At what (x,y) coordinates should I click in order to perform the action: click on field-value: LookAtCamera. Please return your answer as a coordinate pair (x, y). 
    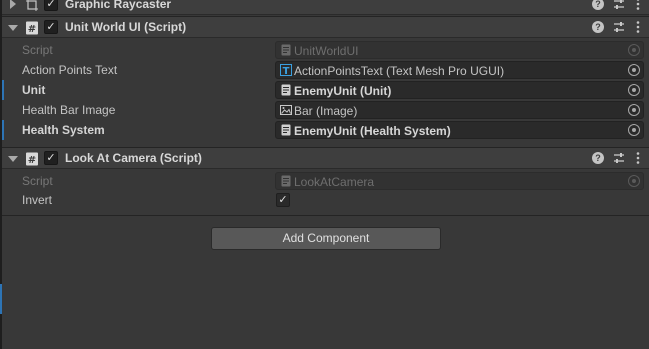
    Looking at the image, I should click on (334, 182).